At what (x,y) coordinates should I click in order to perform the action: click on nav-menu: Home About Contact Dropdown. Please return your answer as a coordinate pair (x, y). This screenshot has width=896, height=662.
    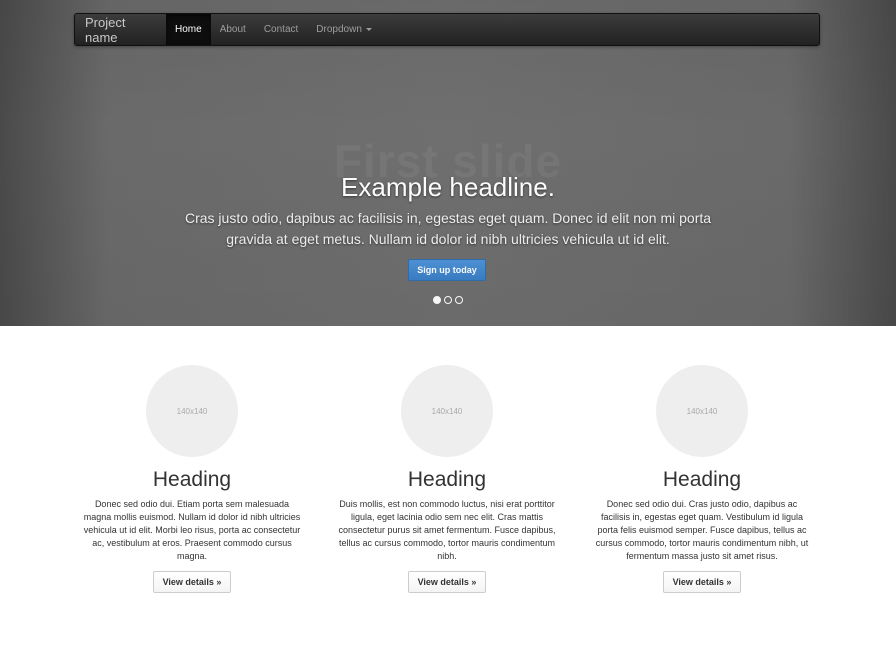
    Looking at the image, I should click on (273, 29).